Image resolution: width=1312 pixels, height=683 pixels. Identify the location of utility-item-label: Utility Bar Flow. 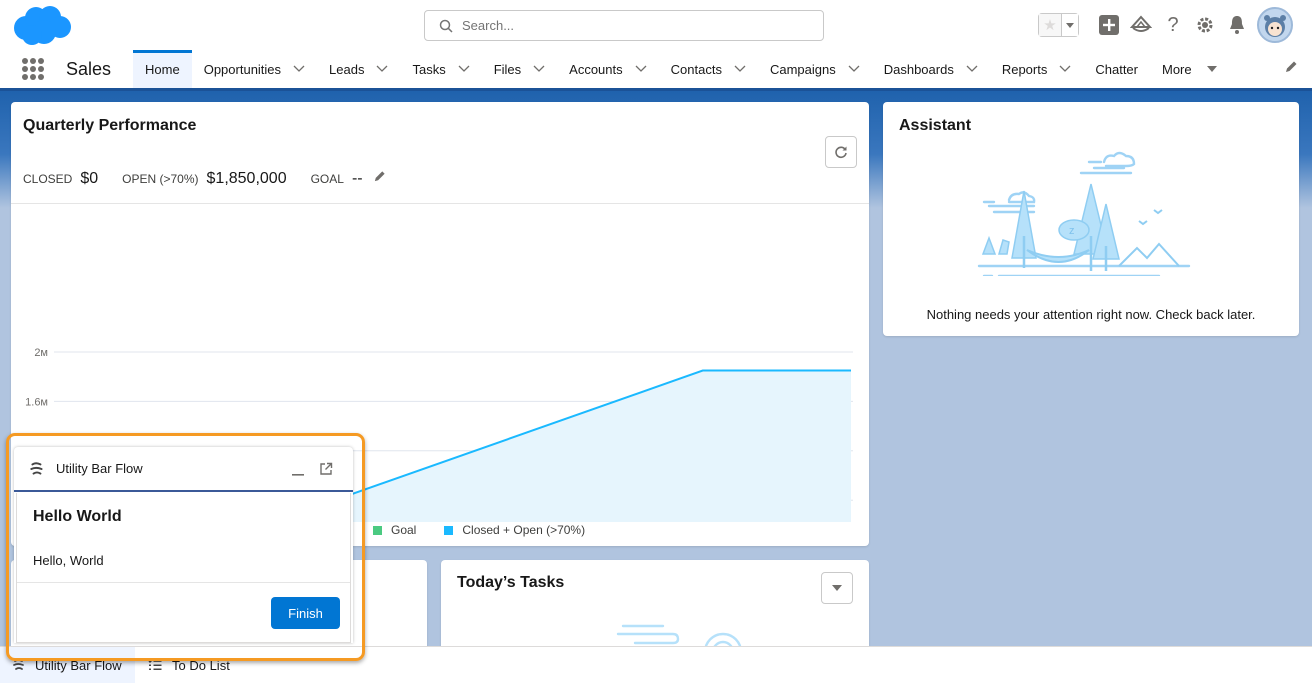
(78, 665).